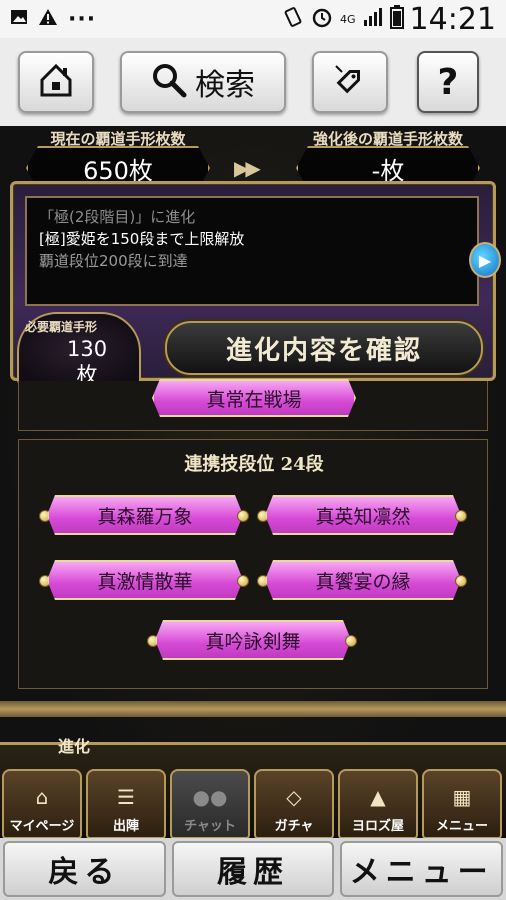  I want to click on after-count-title: 強化後の覇道手形枚数, so click(387, 139).